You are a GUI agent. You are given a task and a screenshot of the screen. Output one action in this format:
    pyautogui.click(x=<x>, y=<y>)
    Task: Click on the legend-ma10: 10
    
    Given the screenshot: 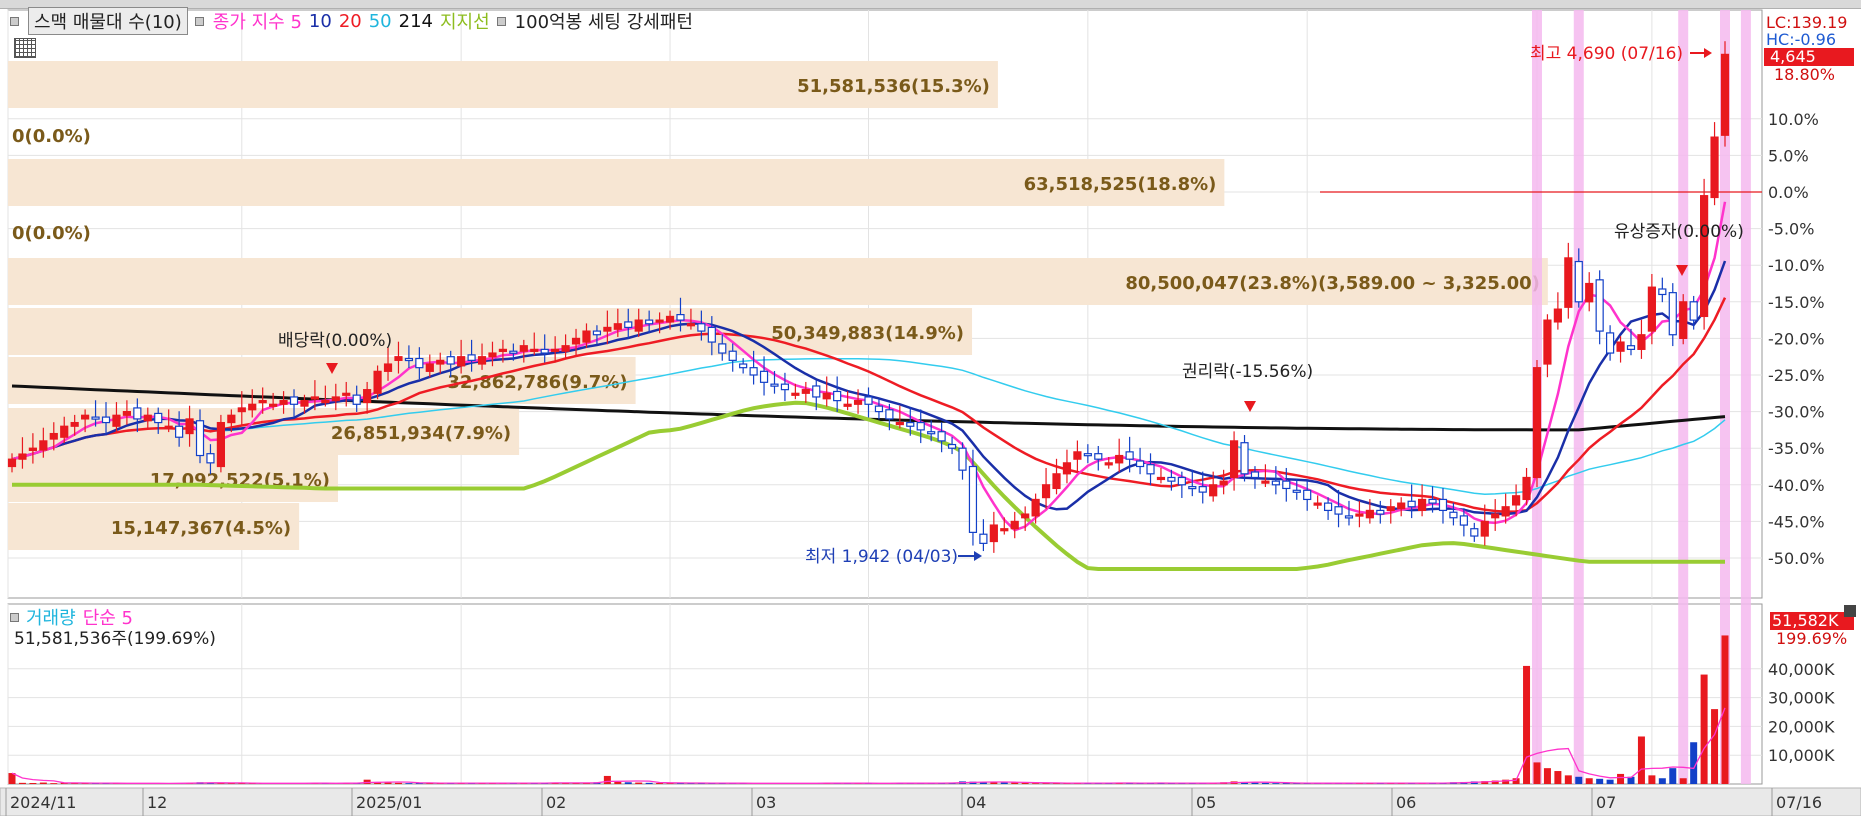 What is the action you would take?
    pyautogui.click(x=320, y=21)
    